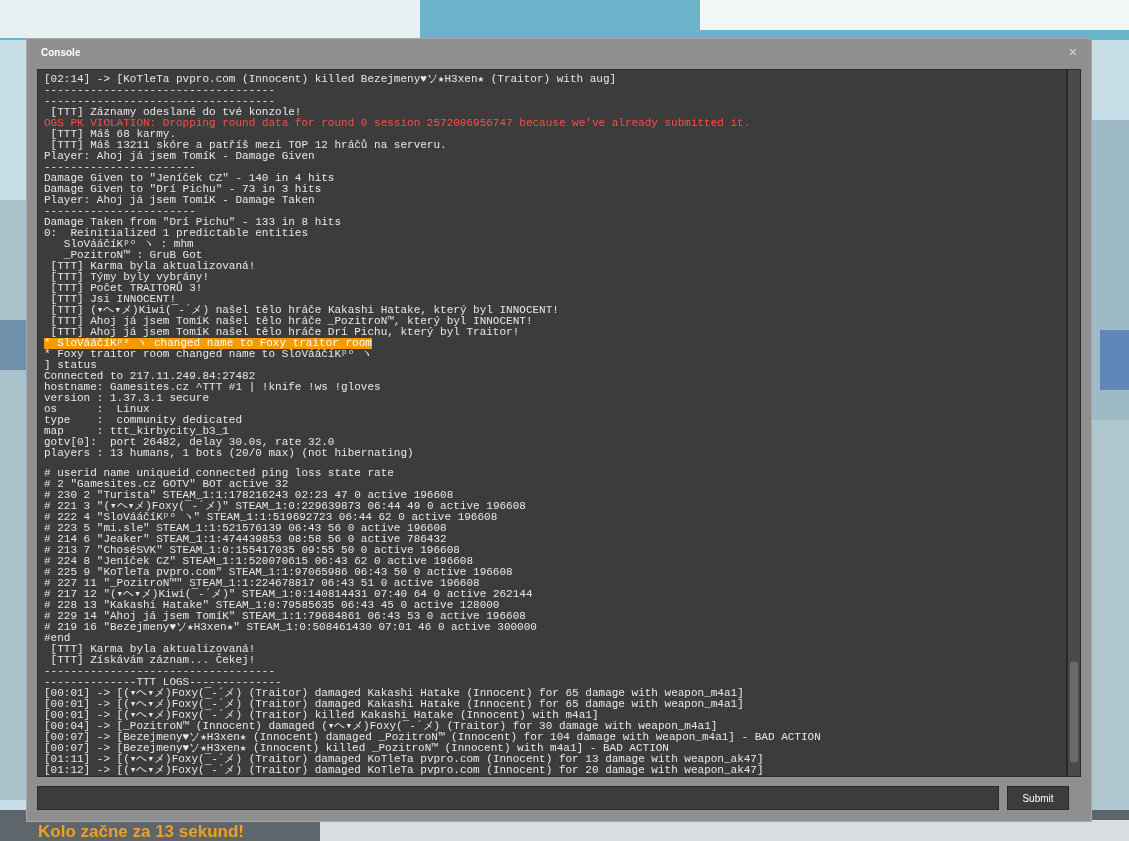 This screenshot has height=841, width=1129. What do you see at coordinates (285, 506) in the screenshot?
I see `log-line: # 221 3 "(▾ヘ▾メ)Foxy(¯-´メ)" STEAM_1:0:229639873 06:44 49 0 active 196608` at bounding box center [285, 506].